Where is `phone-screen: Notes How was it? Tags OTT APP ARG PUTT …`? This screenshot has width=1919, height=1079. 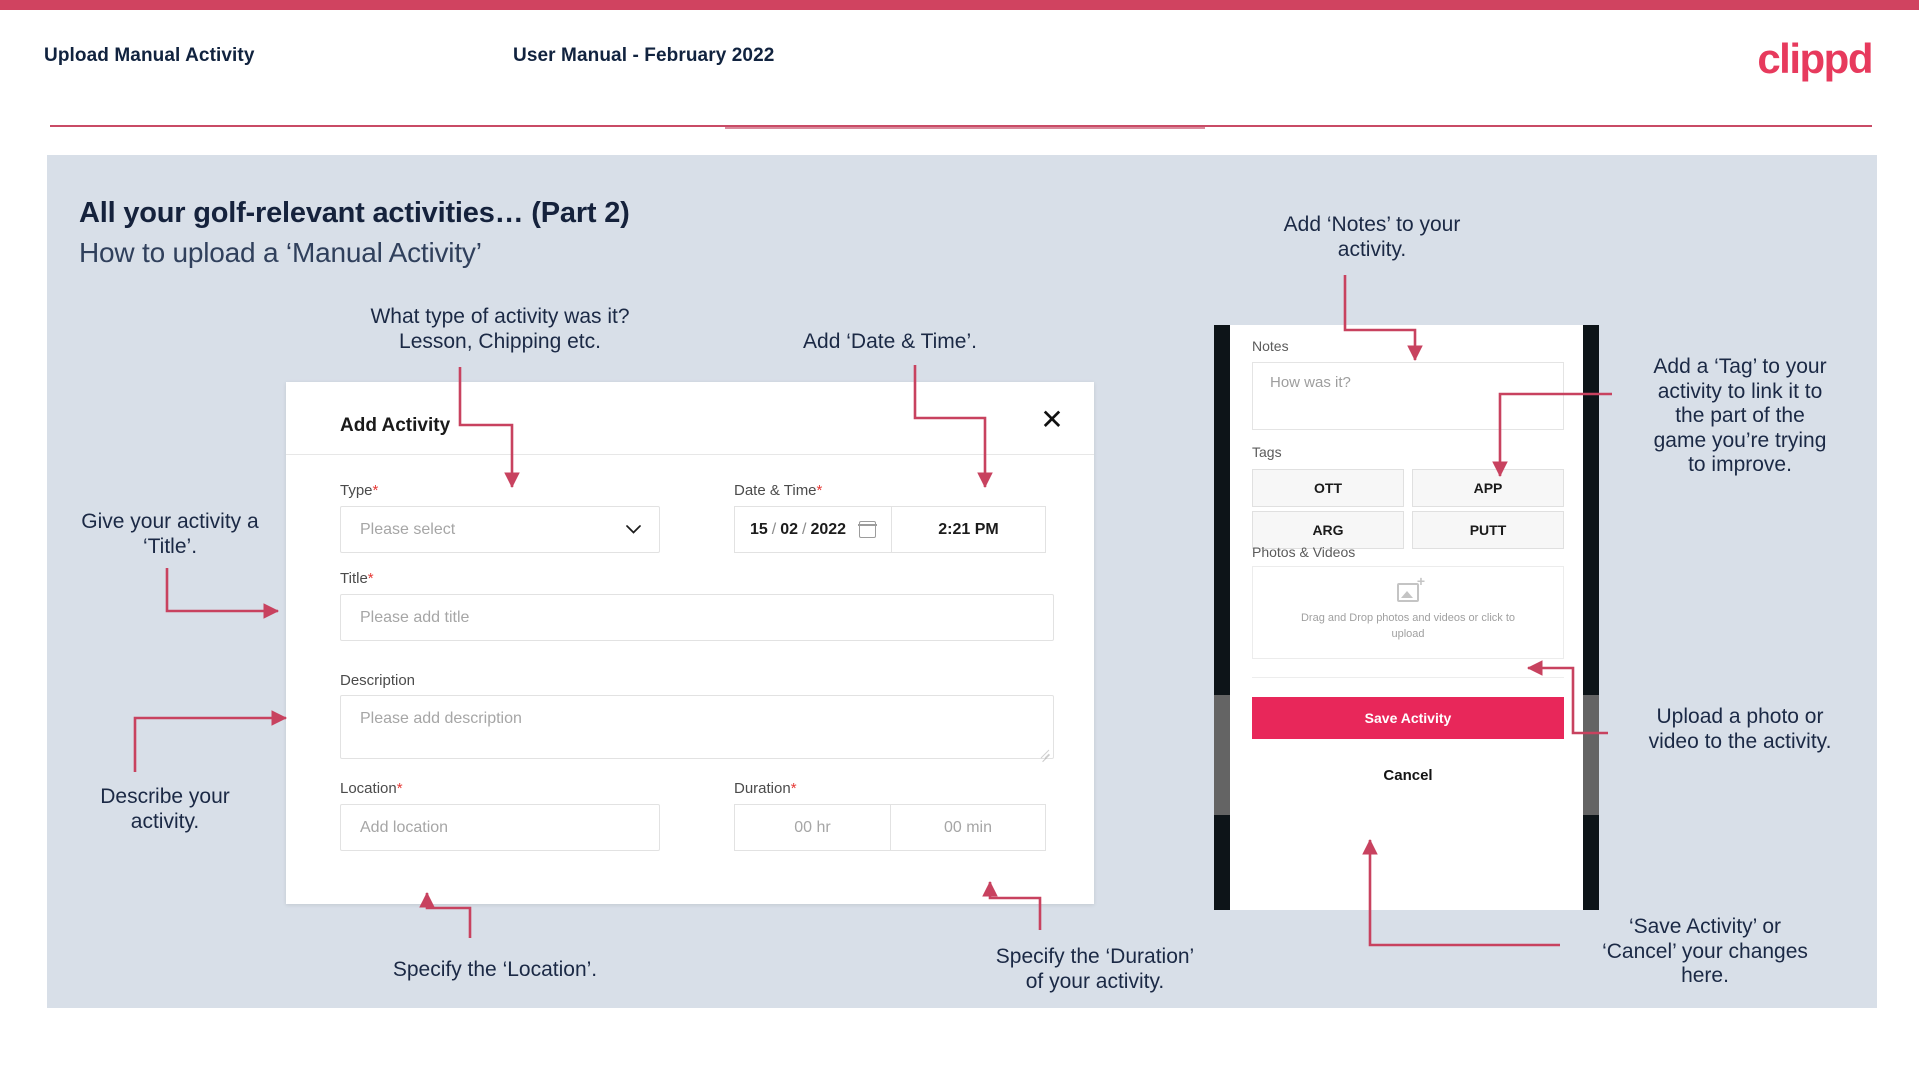 phone-screen: Notes How was it? Tags OTT APP ARG PUTT … is located at coordinates (1406, 617).